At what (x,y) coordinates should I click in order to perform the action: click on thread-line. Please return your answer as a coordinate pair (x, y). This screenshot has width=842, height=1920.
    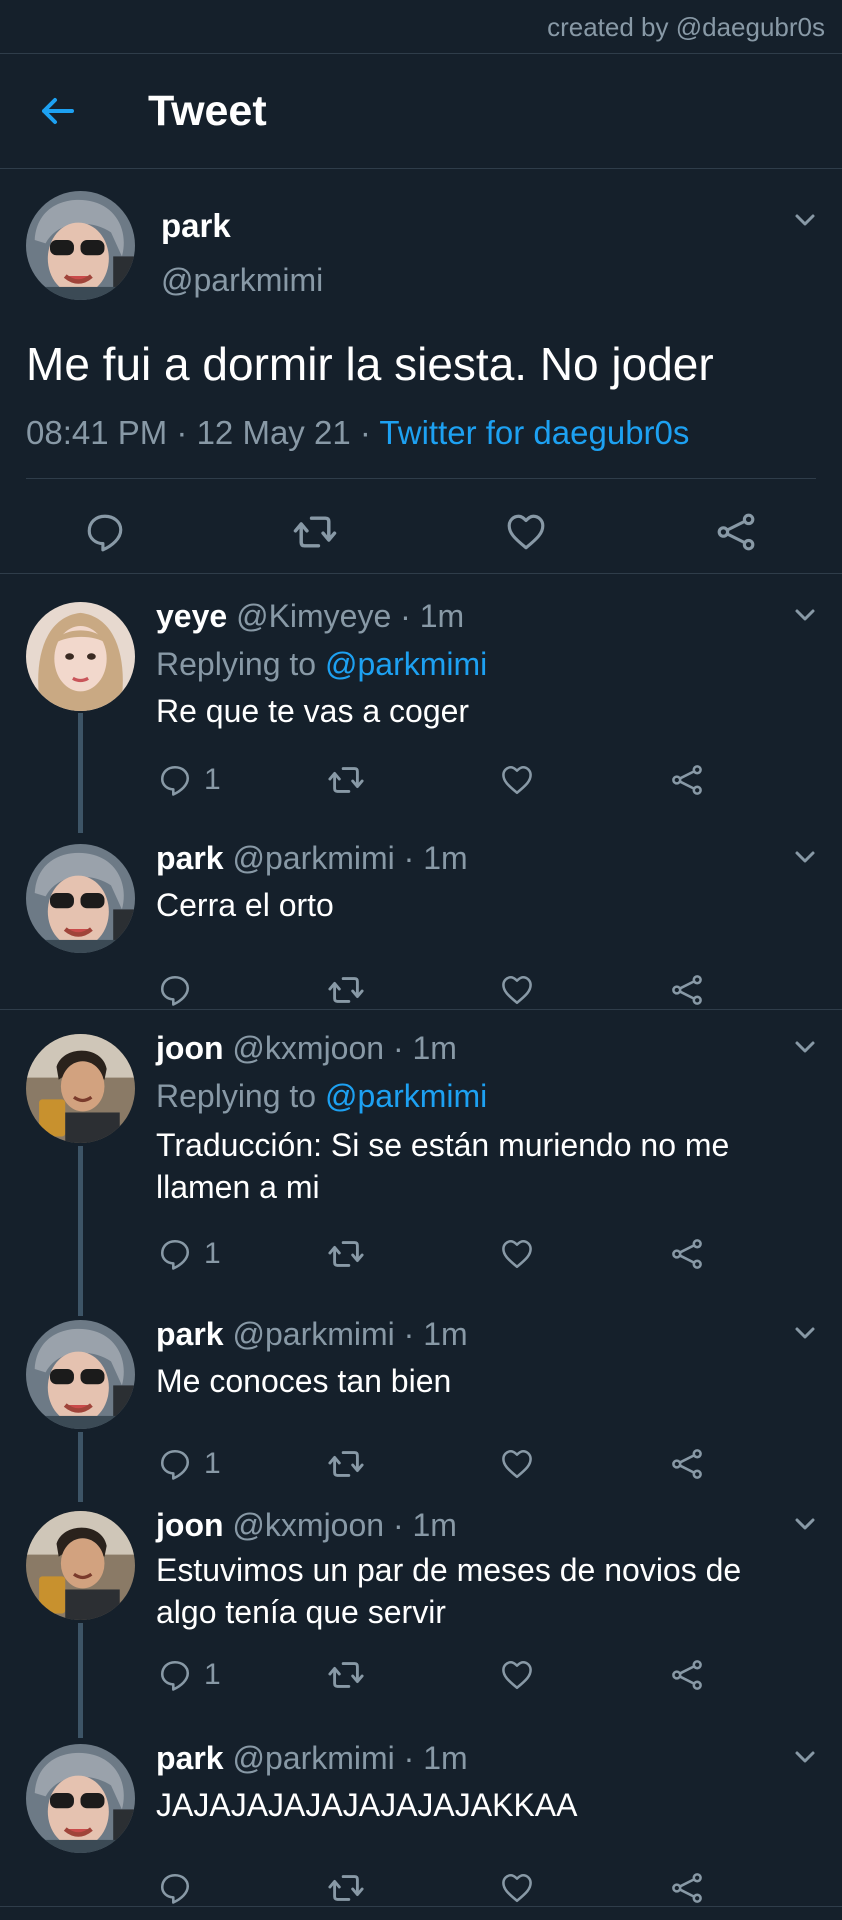
    Looking at the image, I should click on (80, 1231).